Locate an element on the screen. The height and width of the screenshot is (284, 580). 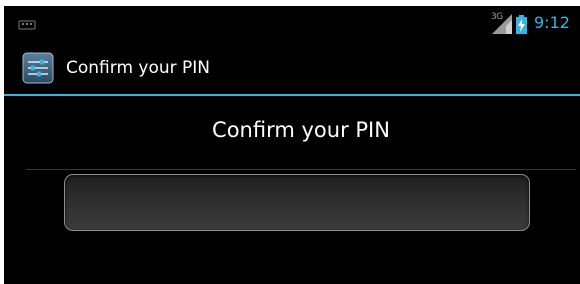
page-heading: Confirm your PIN is located at coordinates (301, 130).